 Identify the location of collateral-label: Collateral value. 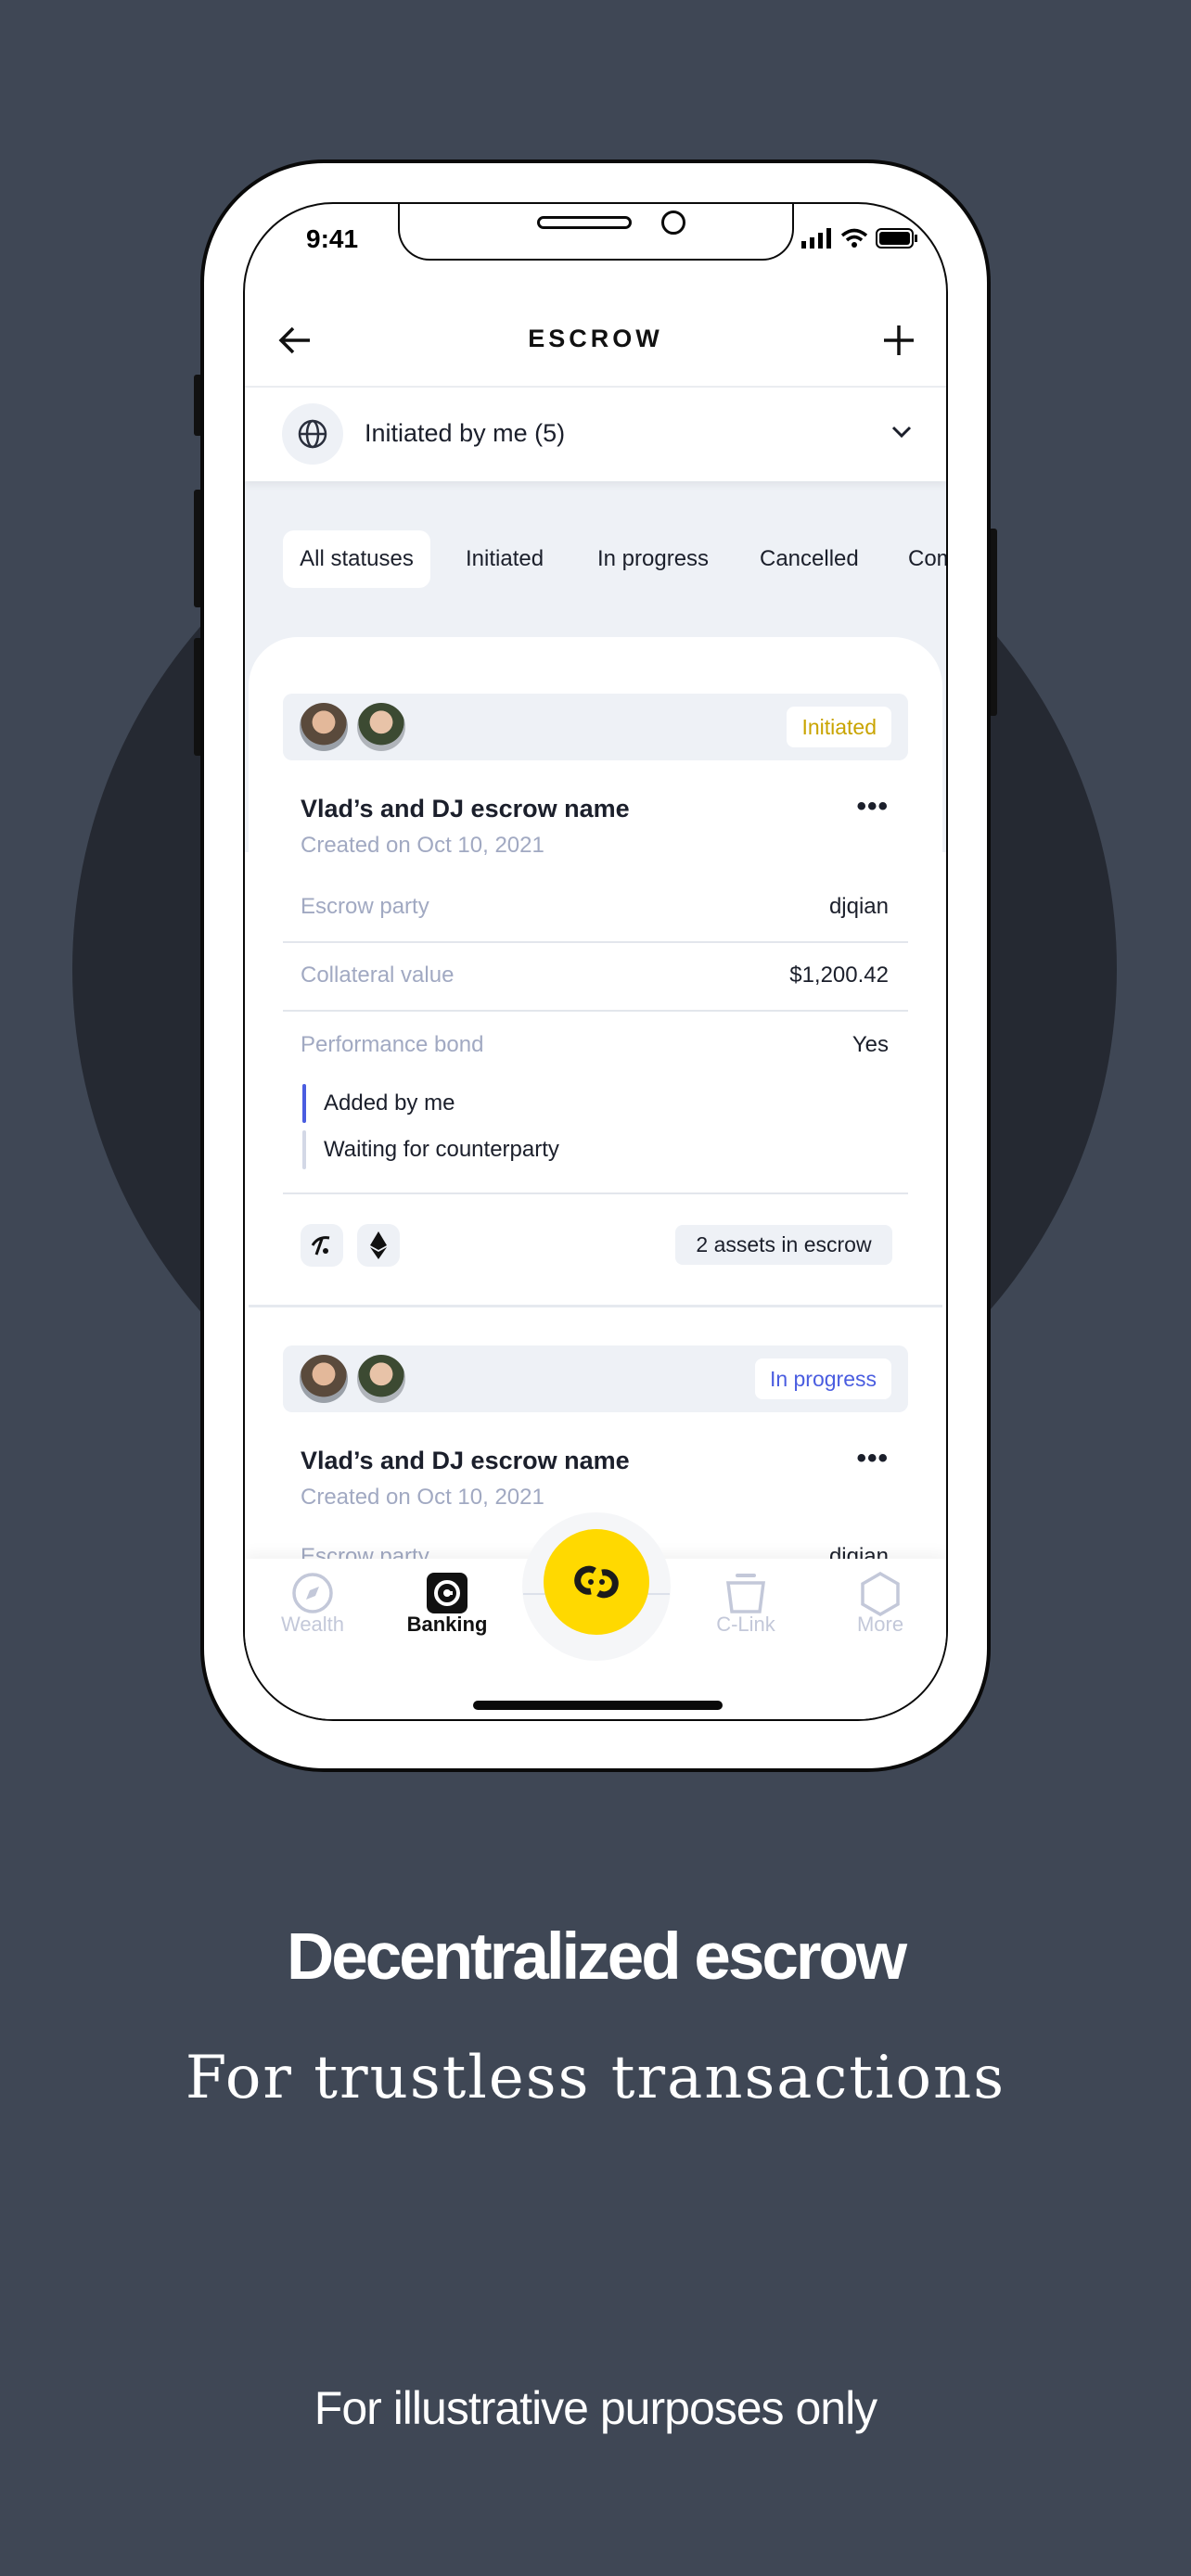
(378, 976).